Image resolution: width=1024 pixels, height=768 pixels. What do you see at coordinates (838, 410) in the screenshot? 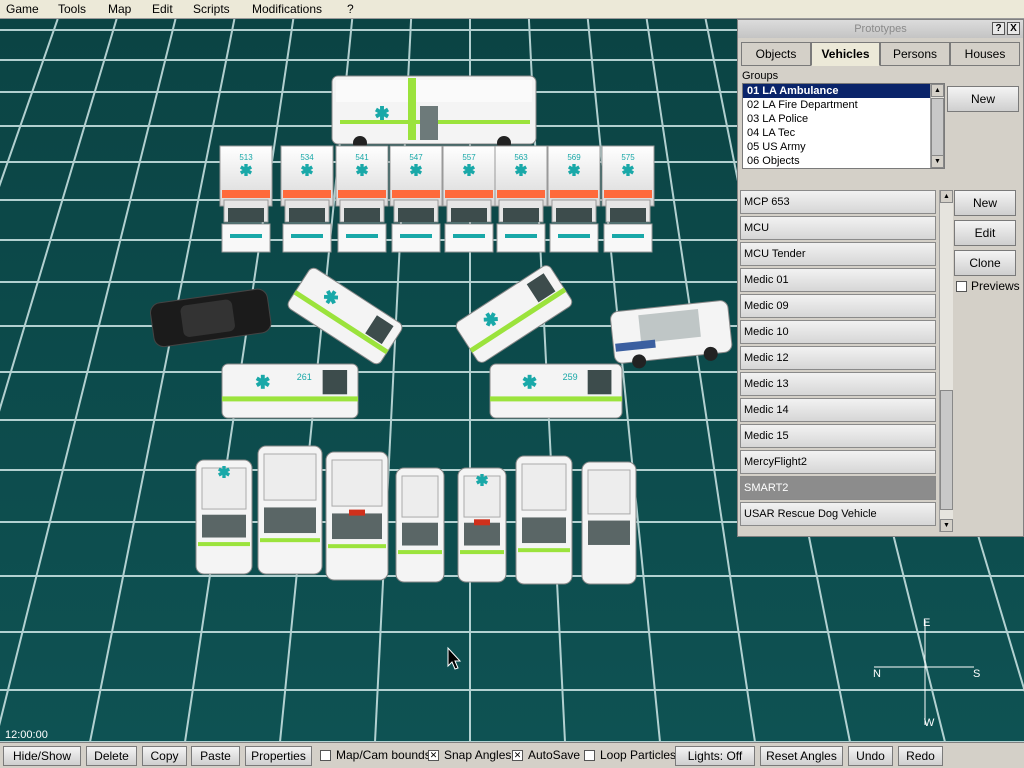
I see `vehicle-list-item: Medic 14` at bounding box center [838, 410].